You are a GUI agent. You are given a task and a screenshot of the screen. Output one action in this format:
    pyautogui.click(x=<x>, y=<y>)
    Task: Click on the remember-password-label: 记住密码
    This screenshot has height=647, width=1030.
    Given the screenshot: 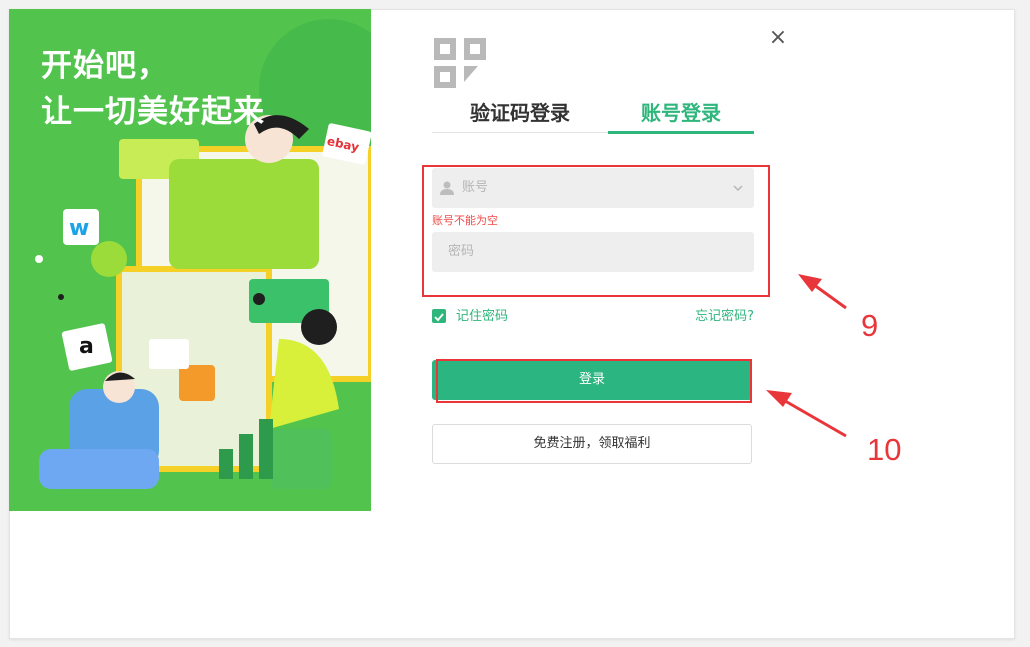 What is the action you would take?
    pyautogui.click(x=482, y=316)
    